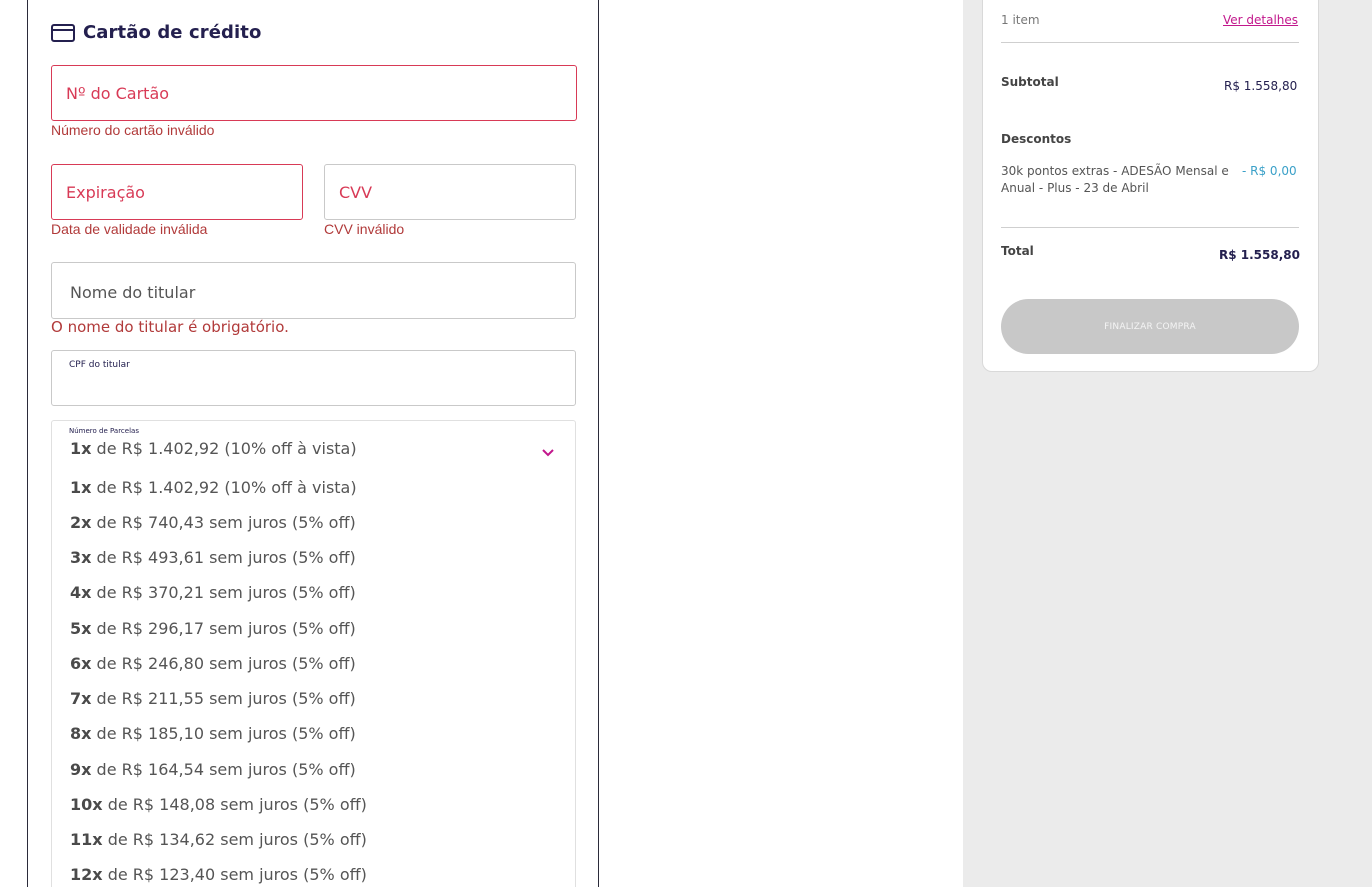  What do you see at coordinates (226, 448) in the screenshot?
I see `selected-text: de R$ 1.402,92 (10% off à vista)` at bounding box center [226, 448].